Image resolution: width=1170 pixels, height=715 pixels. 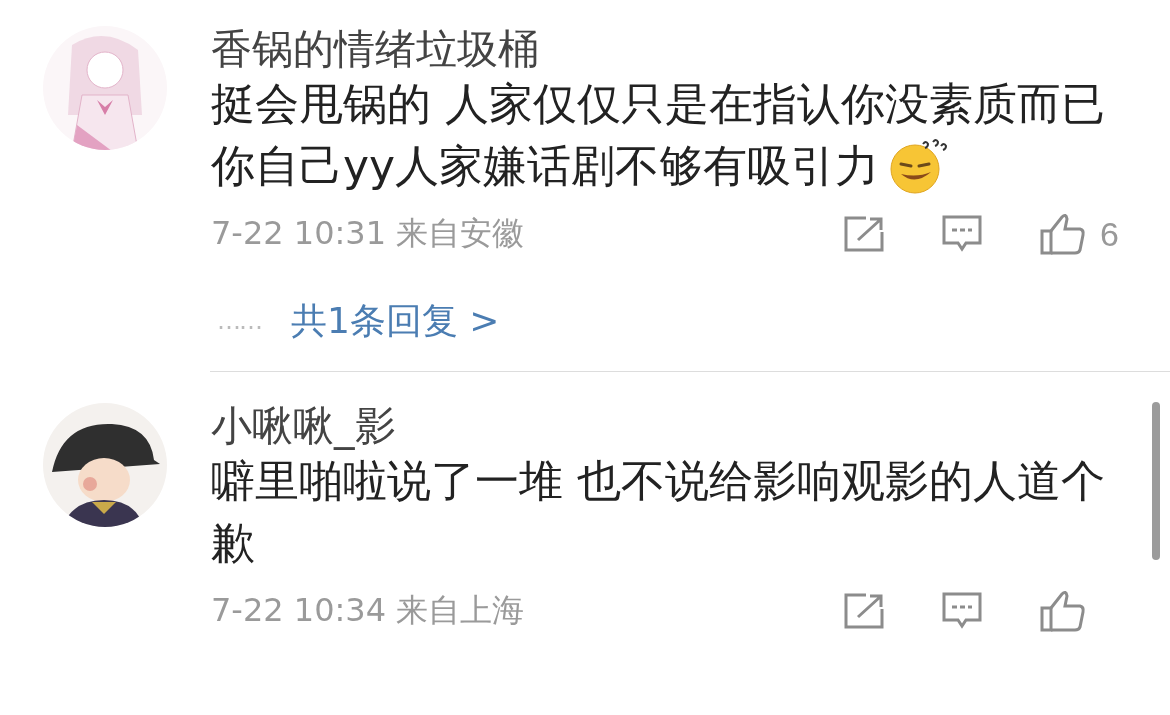 I want to click on comment-text: 歉, so click(x=233, y=543).